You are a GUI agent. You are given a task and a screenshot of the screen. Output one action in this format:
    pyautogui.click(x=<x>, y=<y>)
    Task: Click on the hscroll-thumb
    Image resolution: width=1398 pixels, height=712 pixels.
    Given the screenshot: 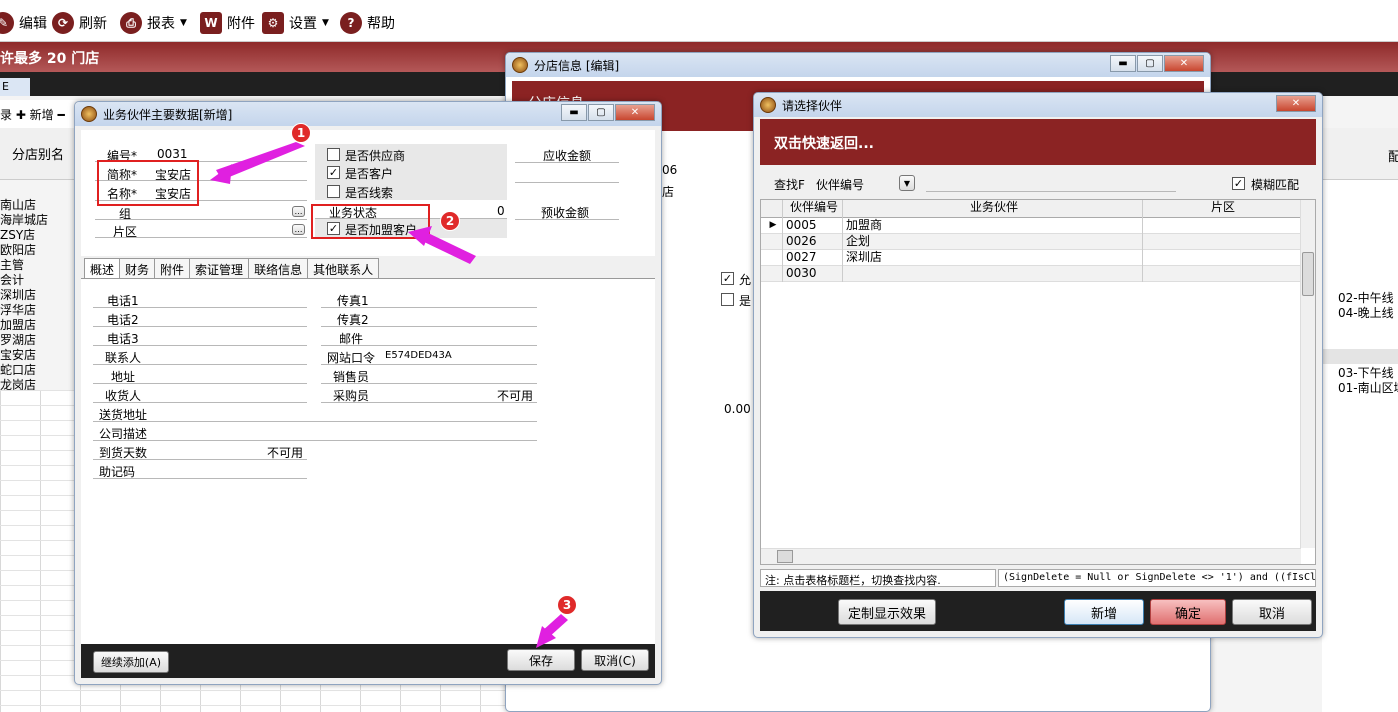 What is the action you would take?
    pyautogui.click(x=785, y=556)
    